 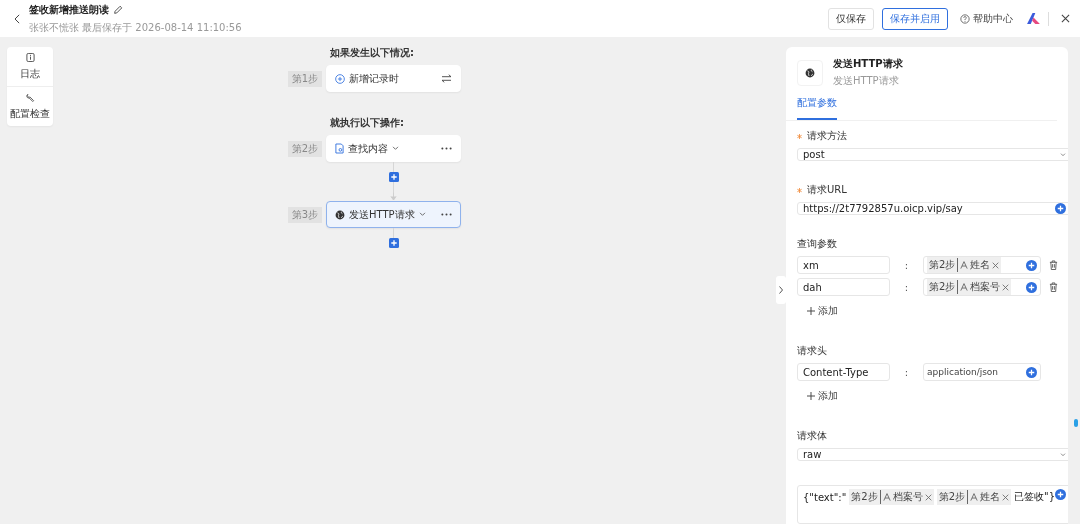 What do you see at coordinates (822, 311) in the screenshot?
I see `add-param-button: 添加` at bounding box center [822, 311].